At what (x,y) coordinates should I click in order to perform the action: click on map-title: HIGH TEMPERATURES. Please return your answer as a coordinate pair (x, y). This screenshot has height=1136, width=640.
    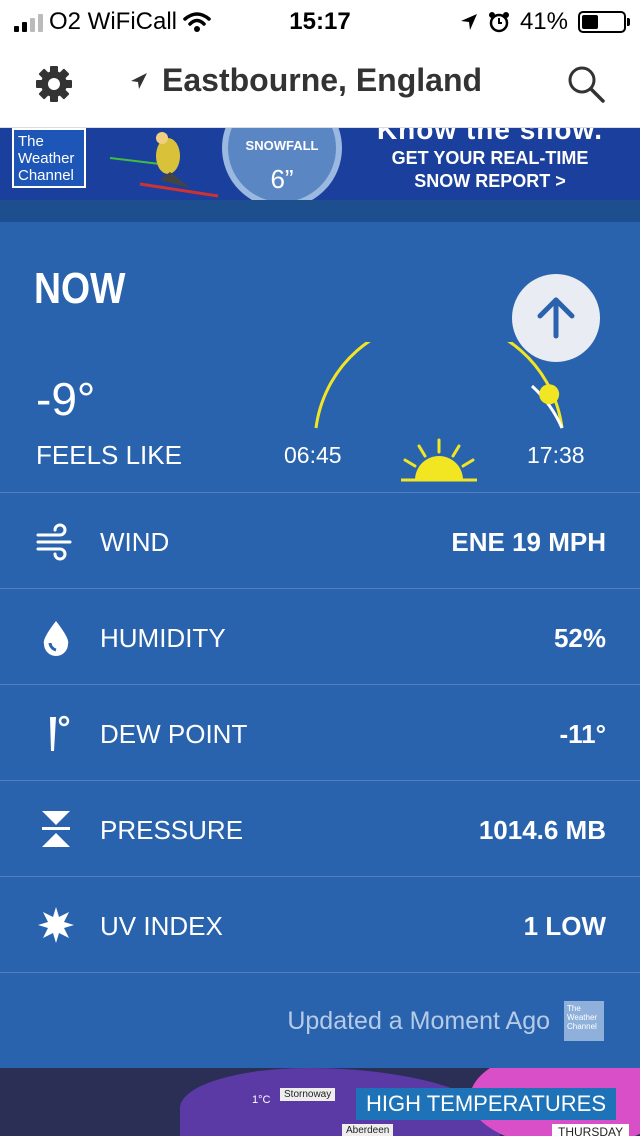
    Looking at the image, I should click on (486, 1104).